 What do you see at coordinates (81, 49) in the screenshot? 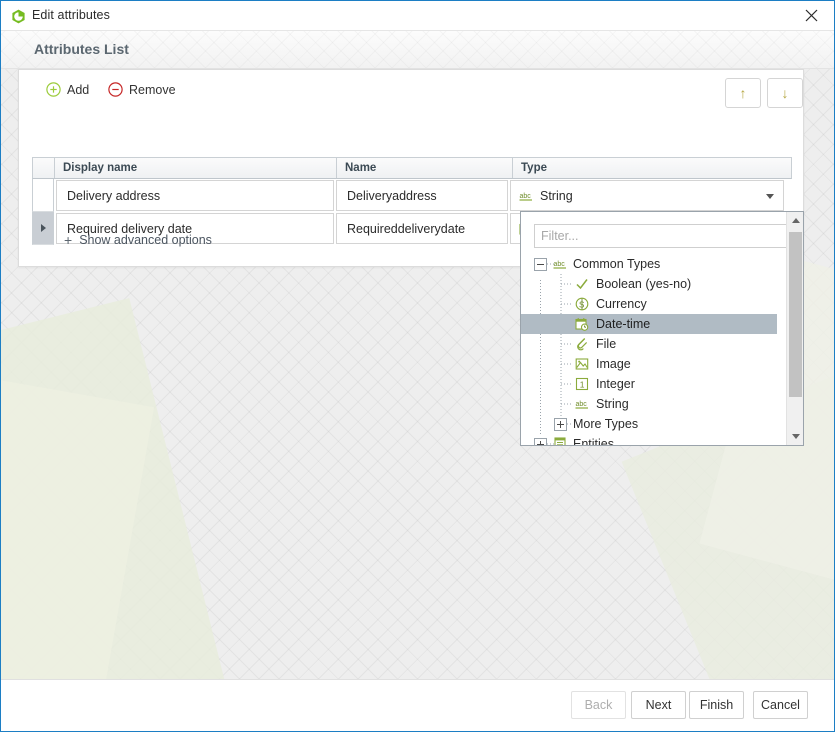
I see `page-title: Attributes List` at bounding box center [81, 49].